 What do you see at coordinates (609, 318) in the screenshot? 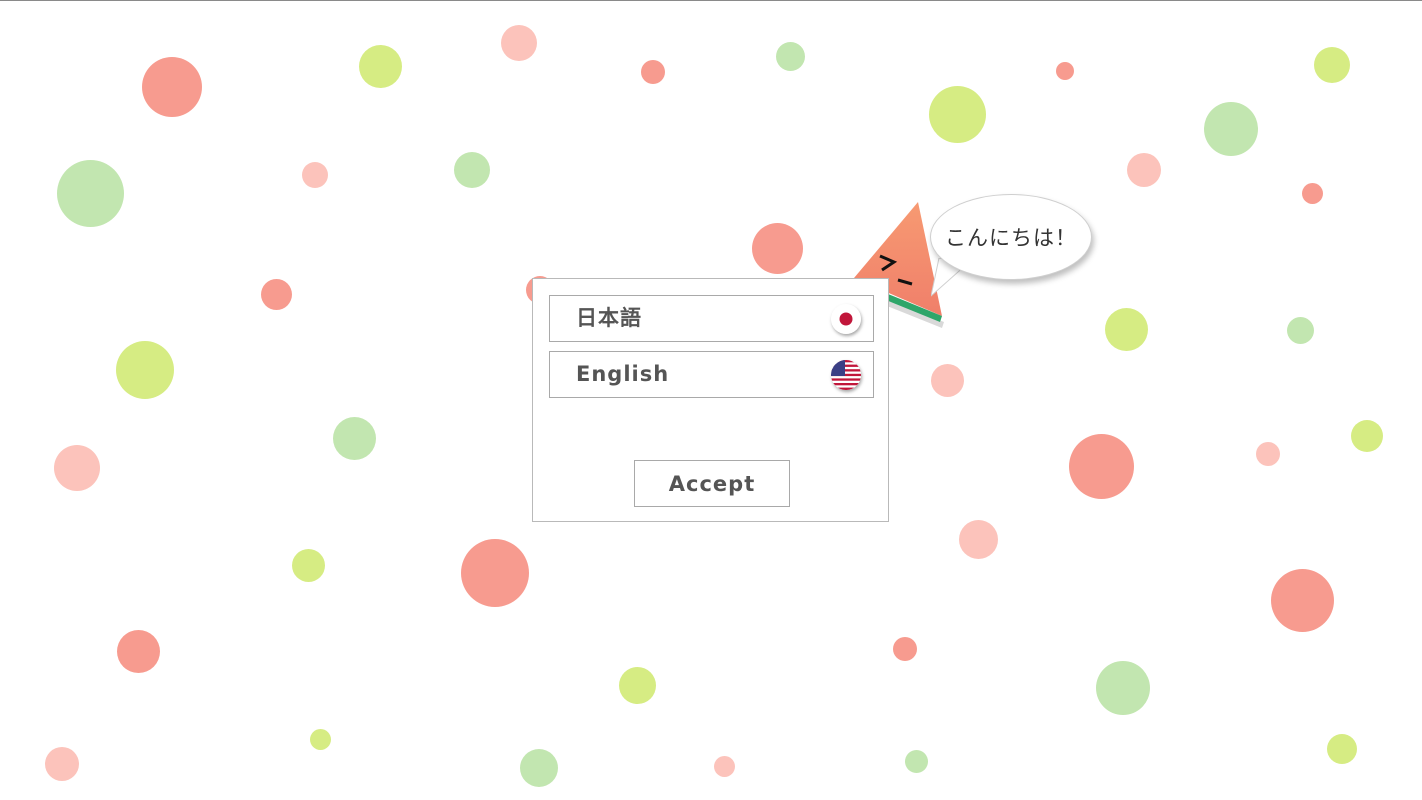
I see `language-label: 日本語` at bounding box center [609, 318].